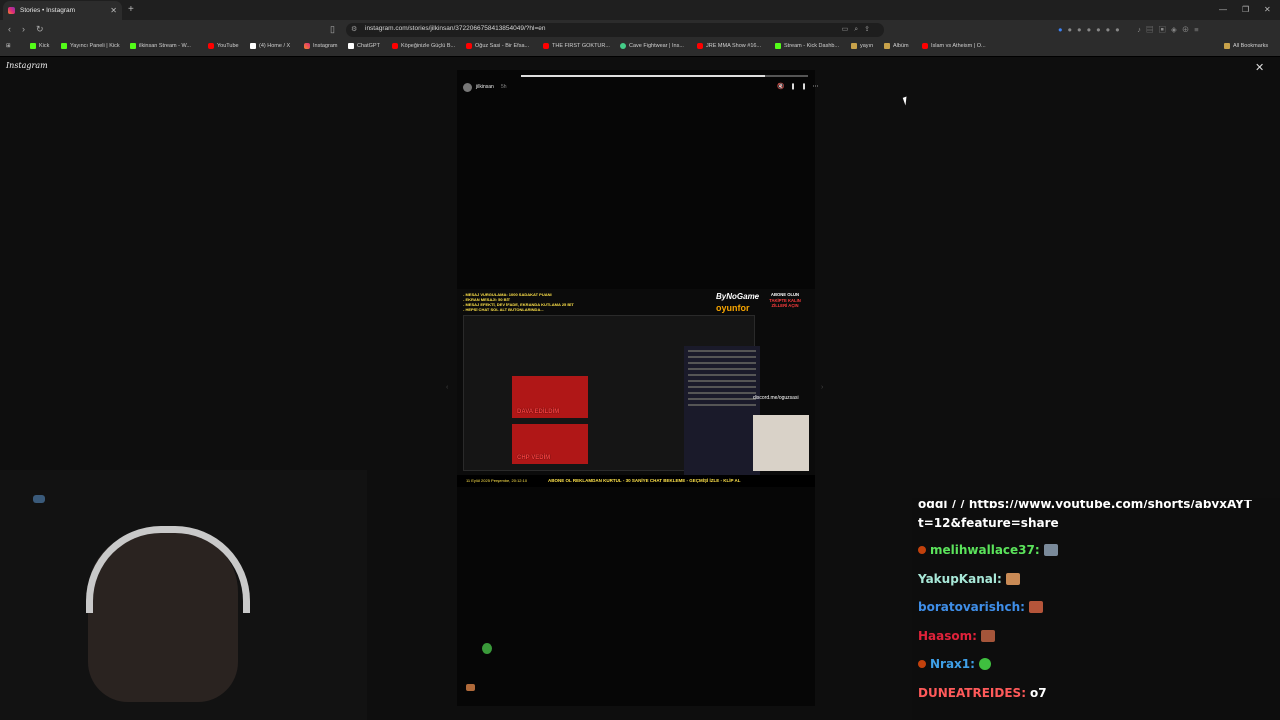  I want to click on story-time: 5h, so click(504, 87).